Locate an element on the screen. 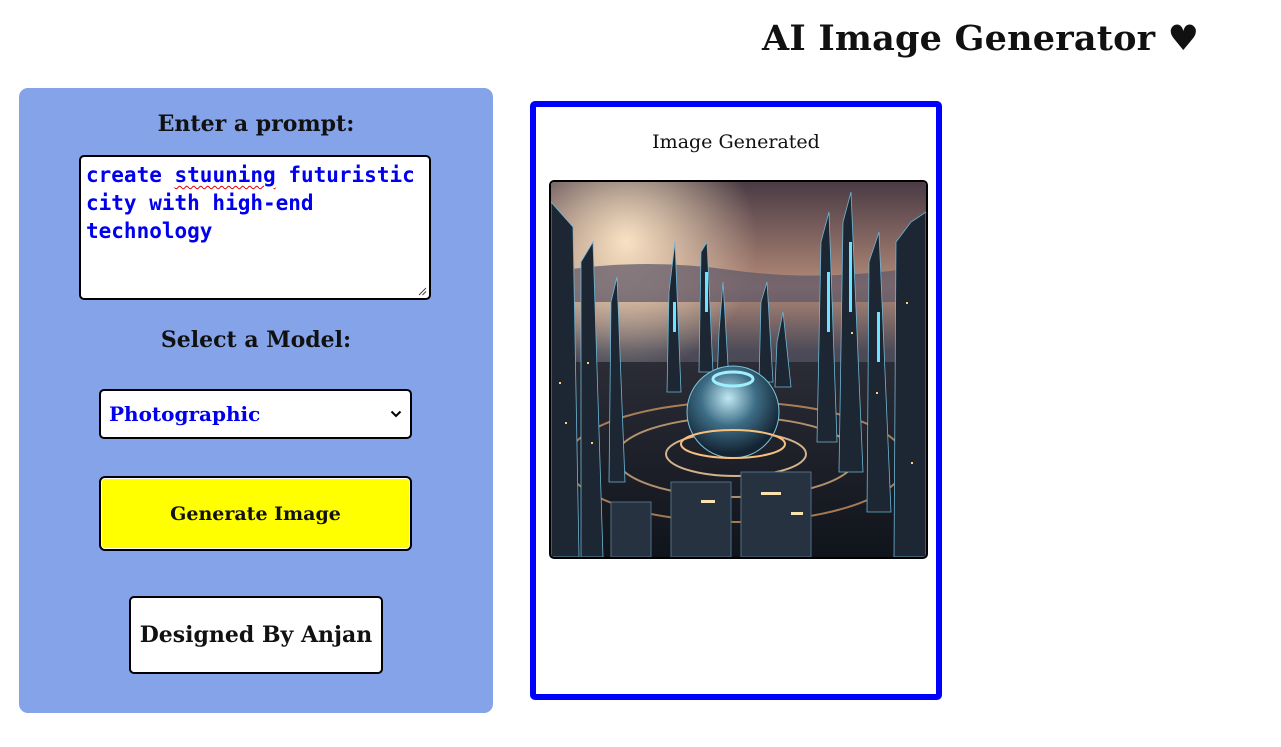 The width and height of the screenshot is (1281, 747). model-selected-value: Photographic is located at coordinates (185, 414).